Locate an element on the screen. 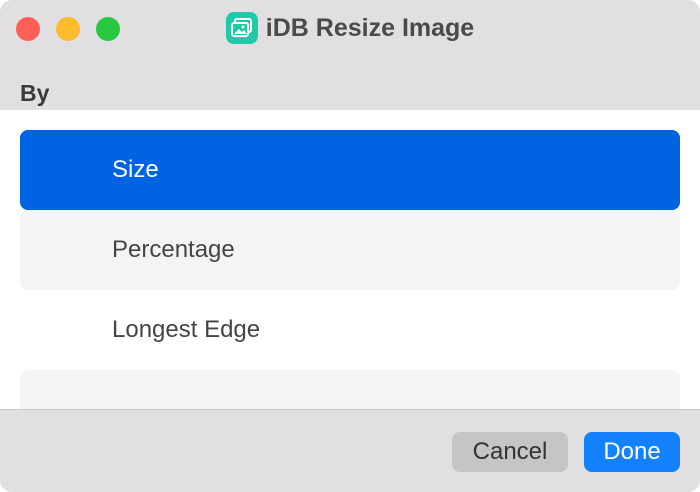 This screenshot has width=700, height=492. photos-icon is located at coordinates (241, 28).